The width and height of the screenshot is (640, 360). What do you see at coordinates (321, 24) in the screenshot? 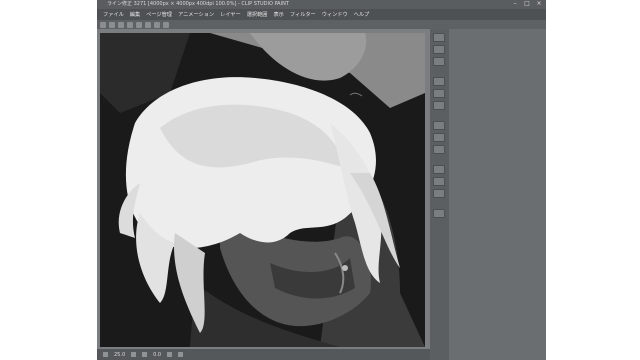
I see `command-bar` at bounding box center [321, 24].